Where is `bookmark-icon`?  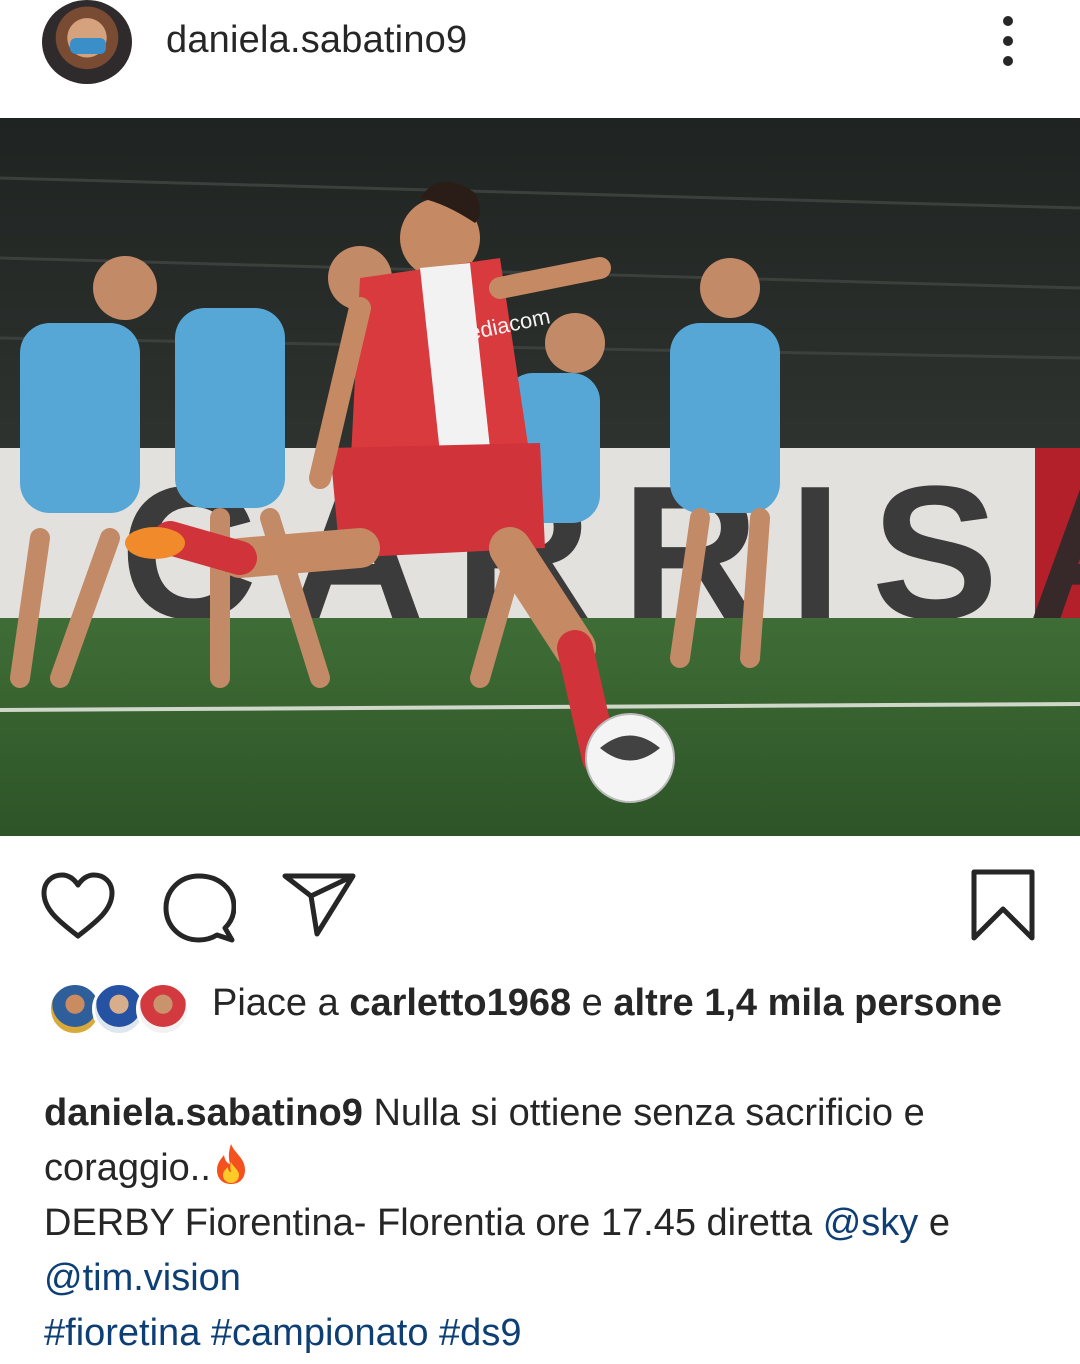 bookmark-icon is located at coordinates (1003, 907).